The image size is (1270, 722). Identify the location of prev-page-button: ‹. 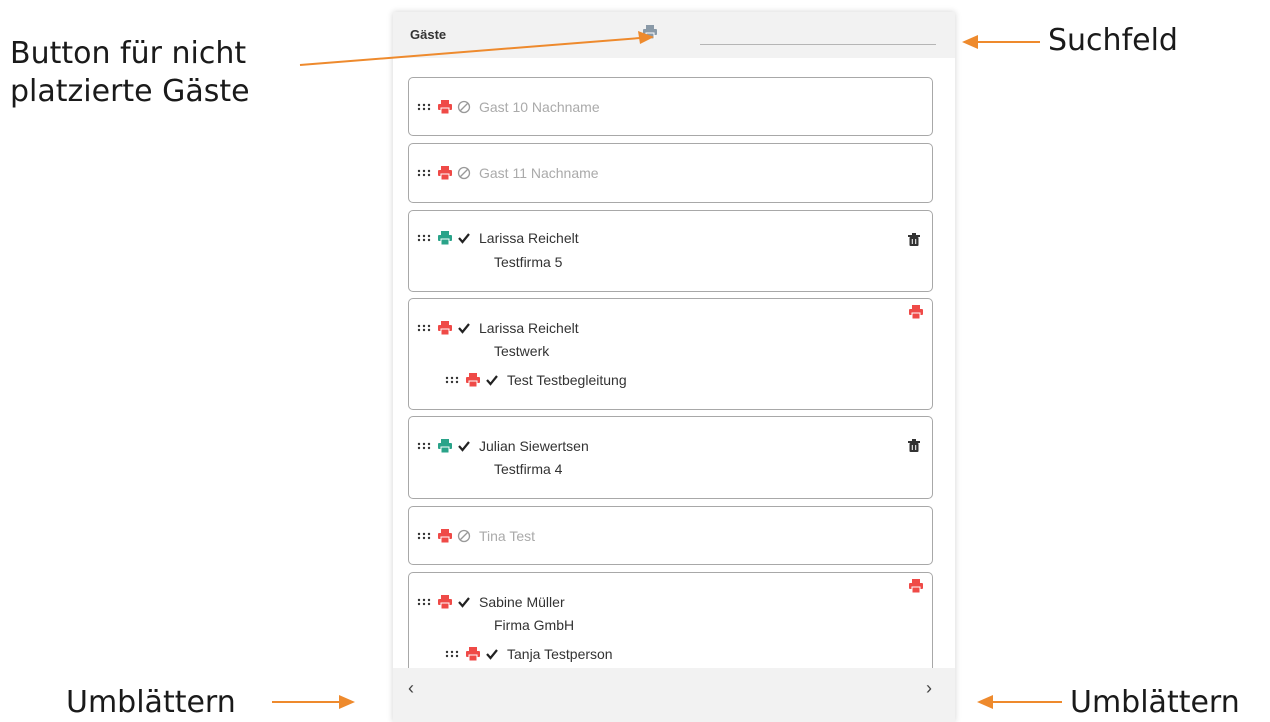
(411, 688).